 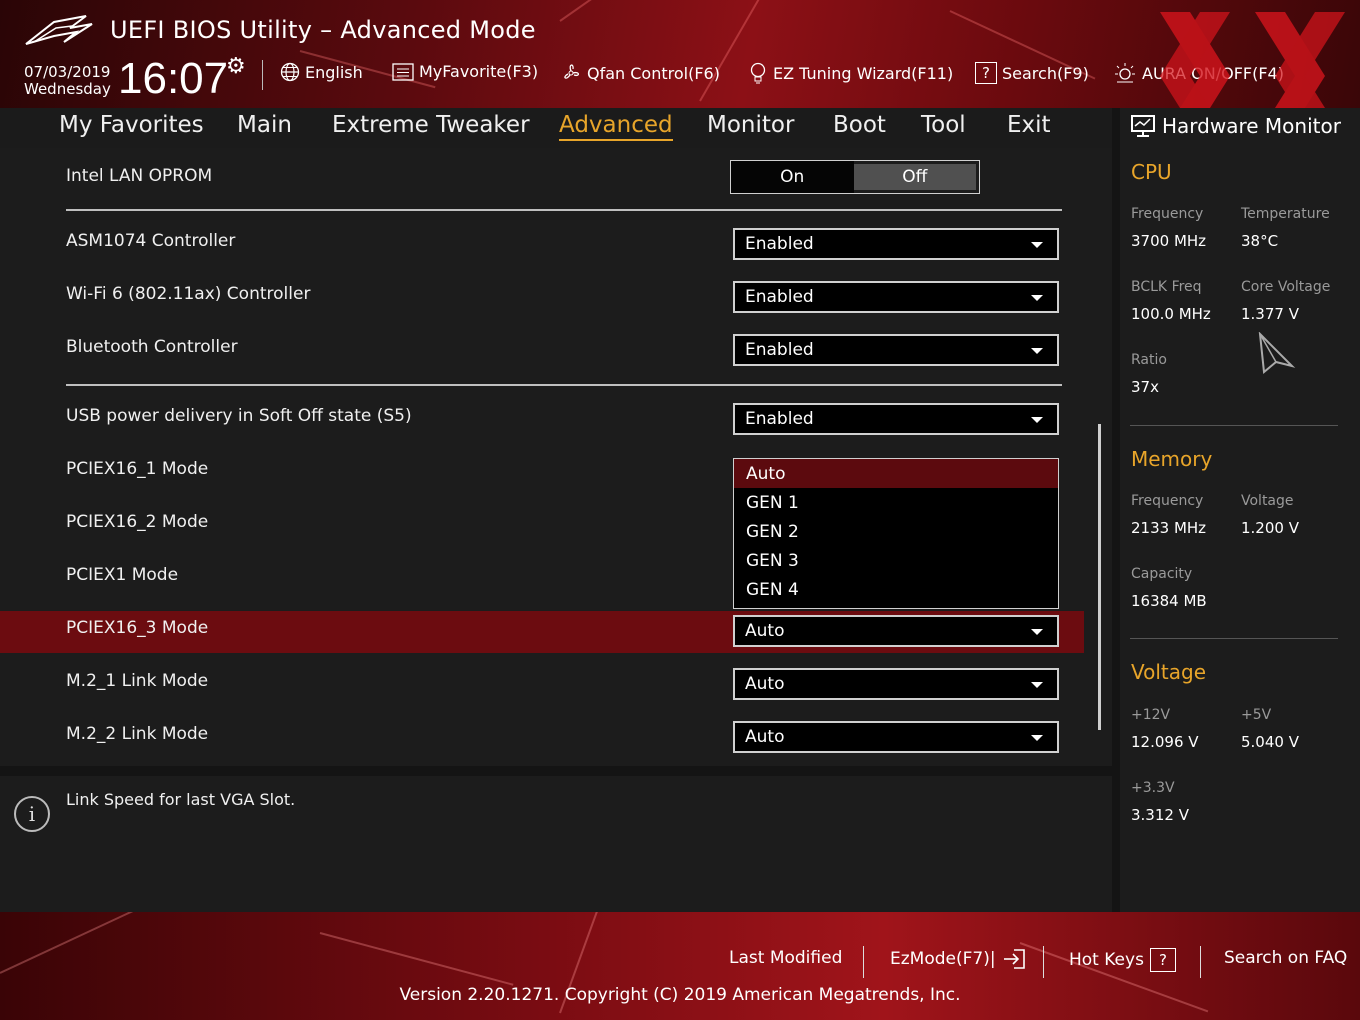 I want to click on v33-value: 3.312 V, so click(x=1160, y=815).